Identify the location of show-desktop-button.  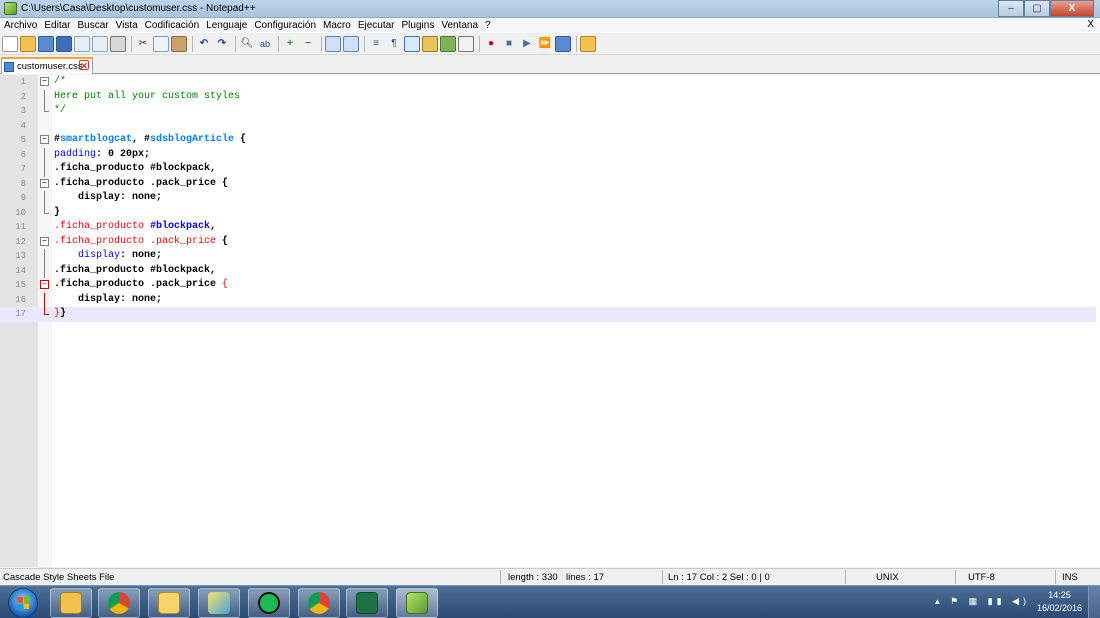
(1094, 602).